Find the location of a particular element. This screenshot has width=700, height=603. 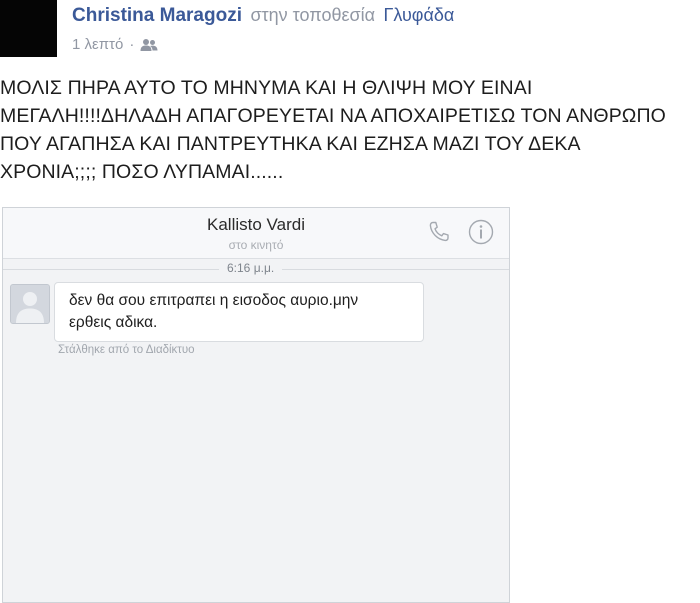

post-timestamp: 1 λεπτό is located at coordinates (97, 44).